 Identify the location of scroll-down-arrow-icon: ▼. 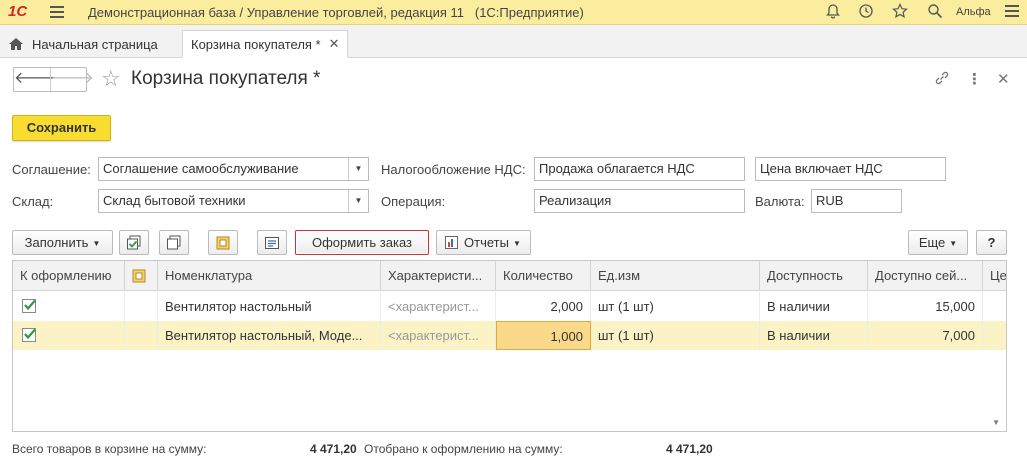
(996, 422).